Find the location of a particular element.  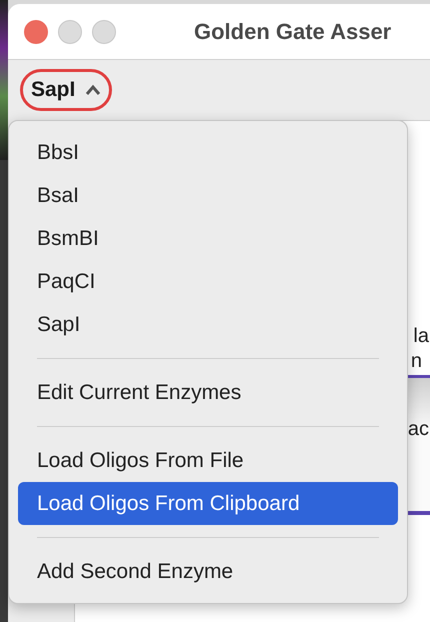

label-text: n is located at coordinates (416, 361).